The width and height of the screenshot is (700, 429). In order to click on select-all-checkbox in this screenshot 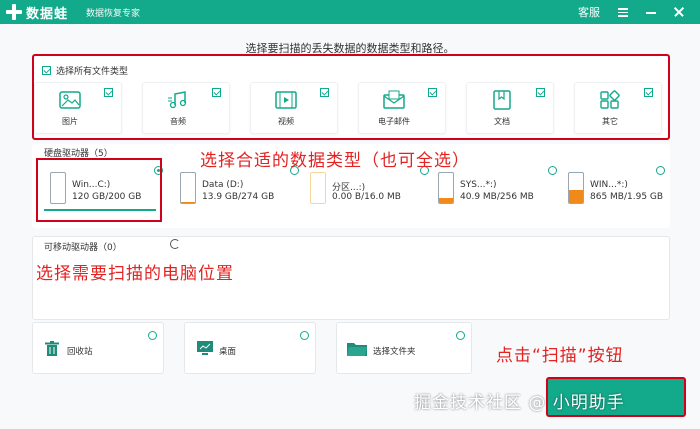, I will do `click(46, 70)`.